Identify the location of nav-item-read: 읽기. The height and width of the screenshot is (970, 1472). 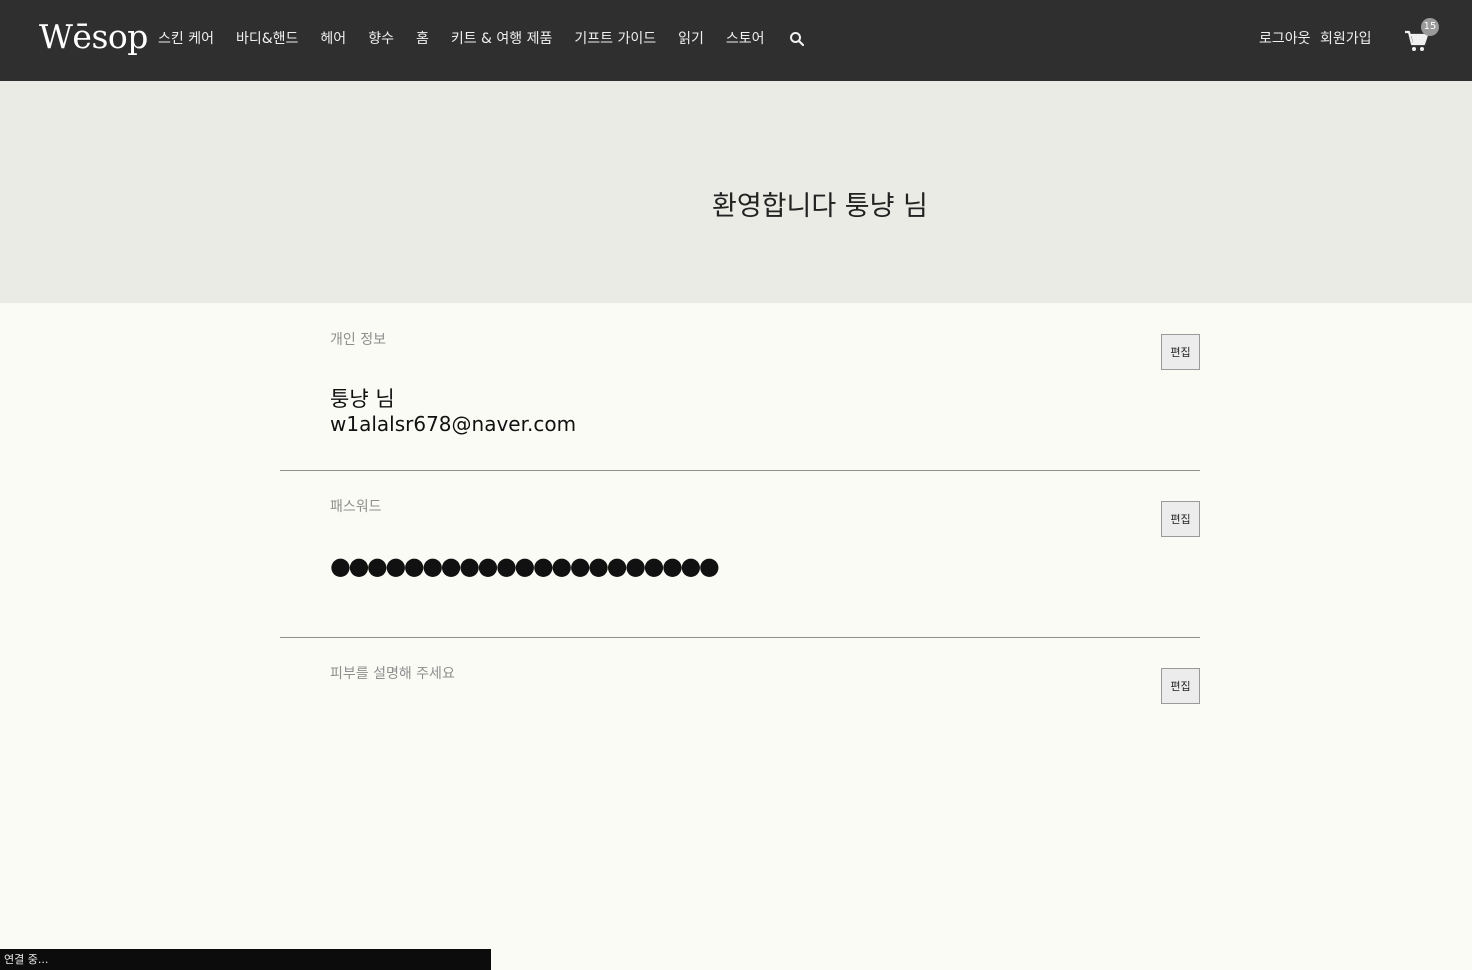
(691, 39).